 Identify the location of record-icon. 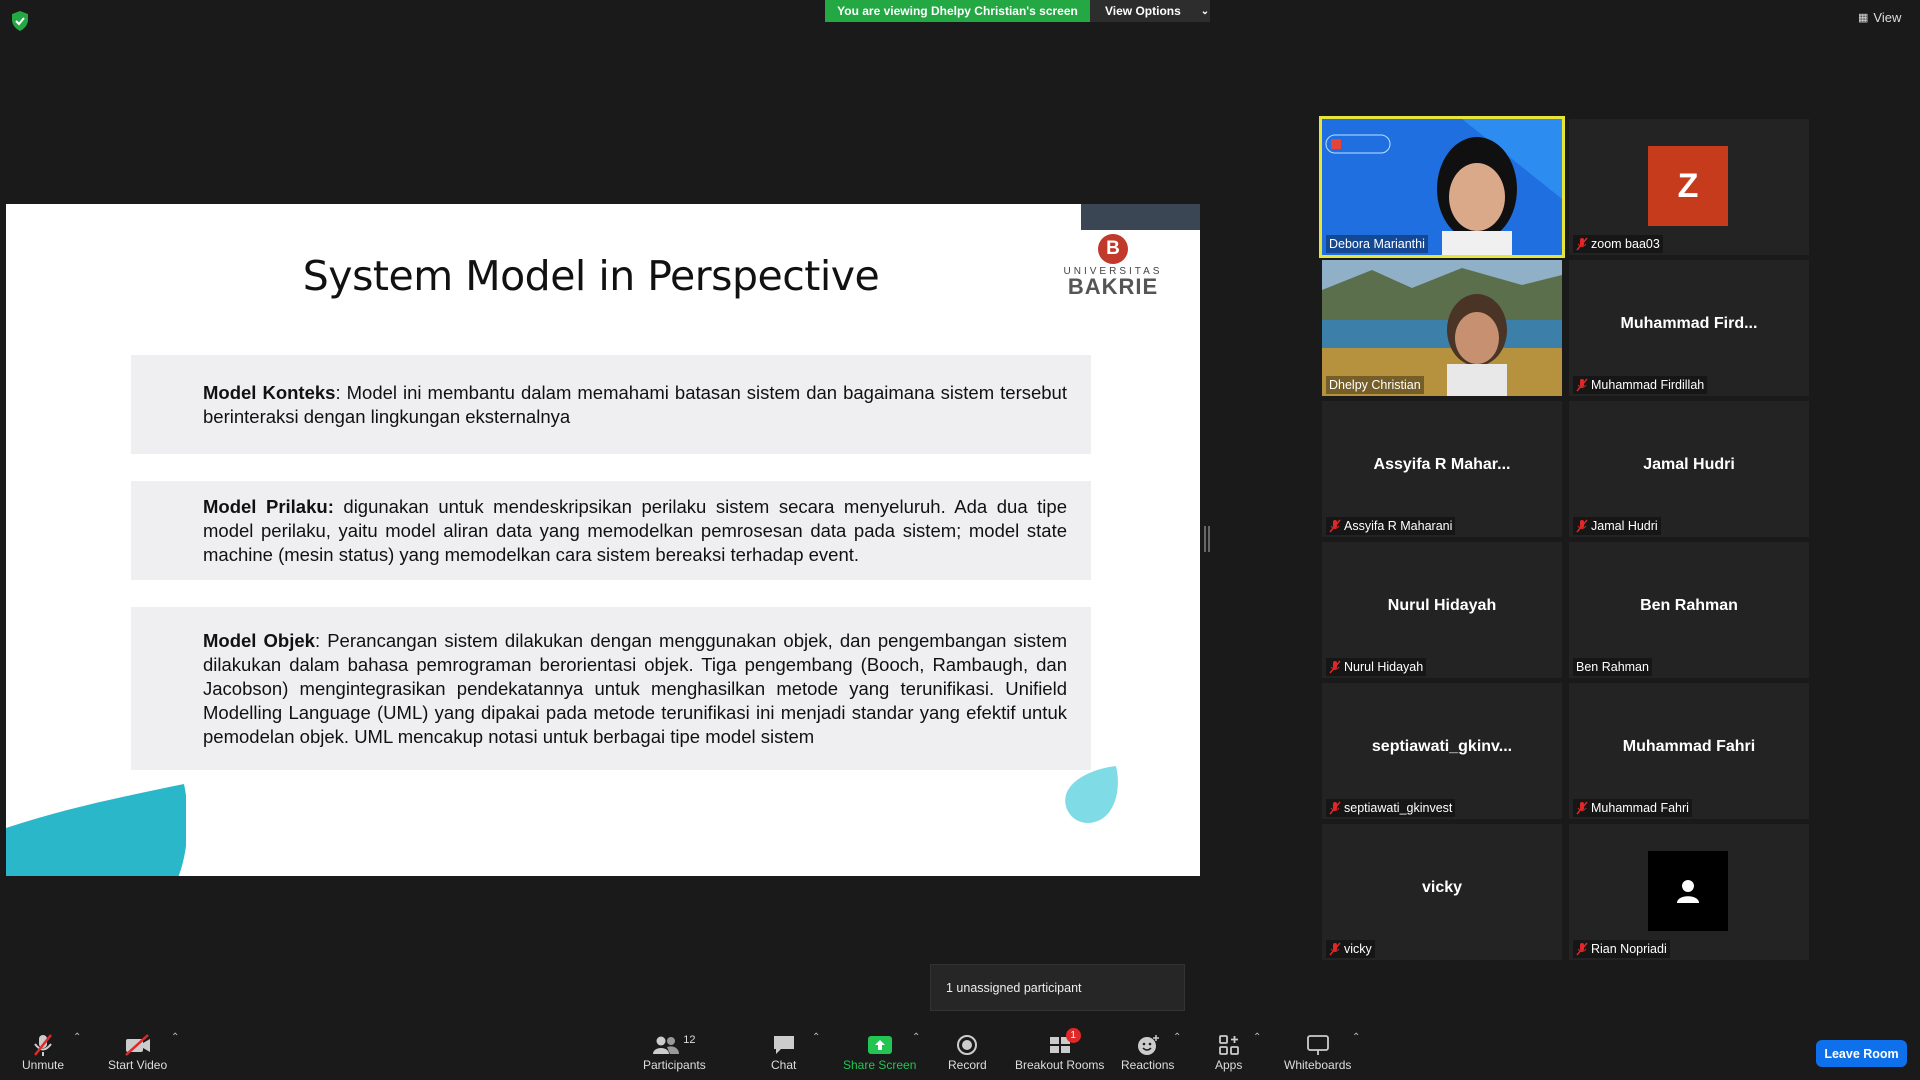
(967, 1045).